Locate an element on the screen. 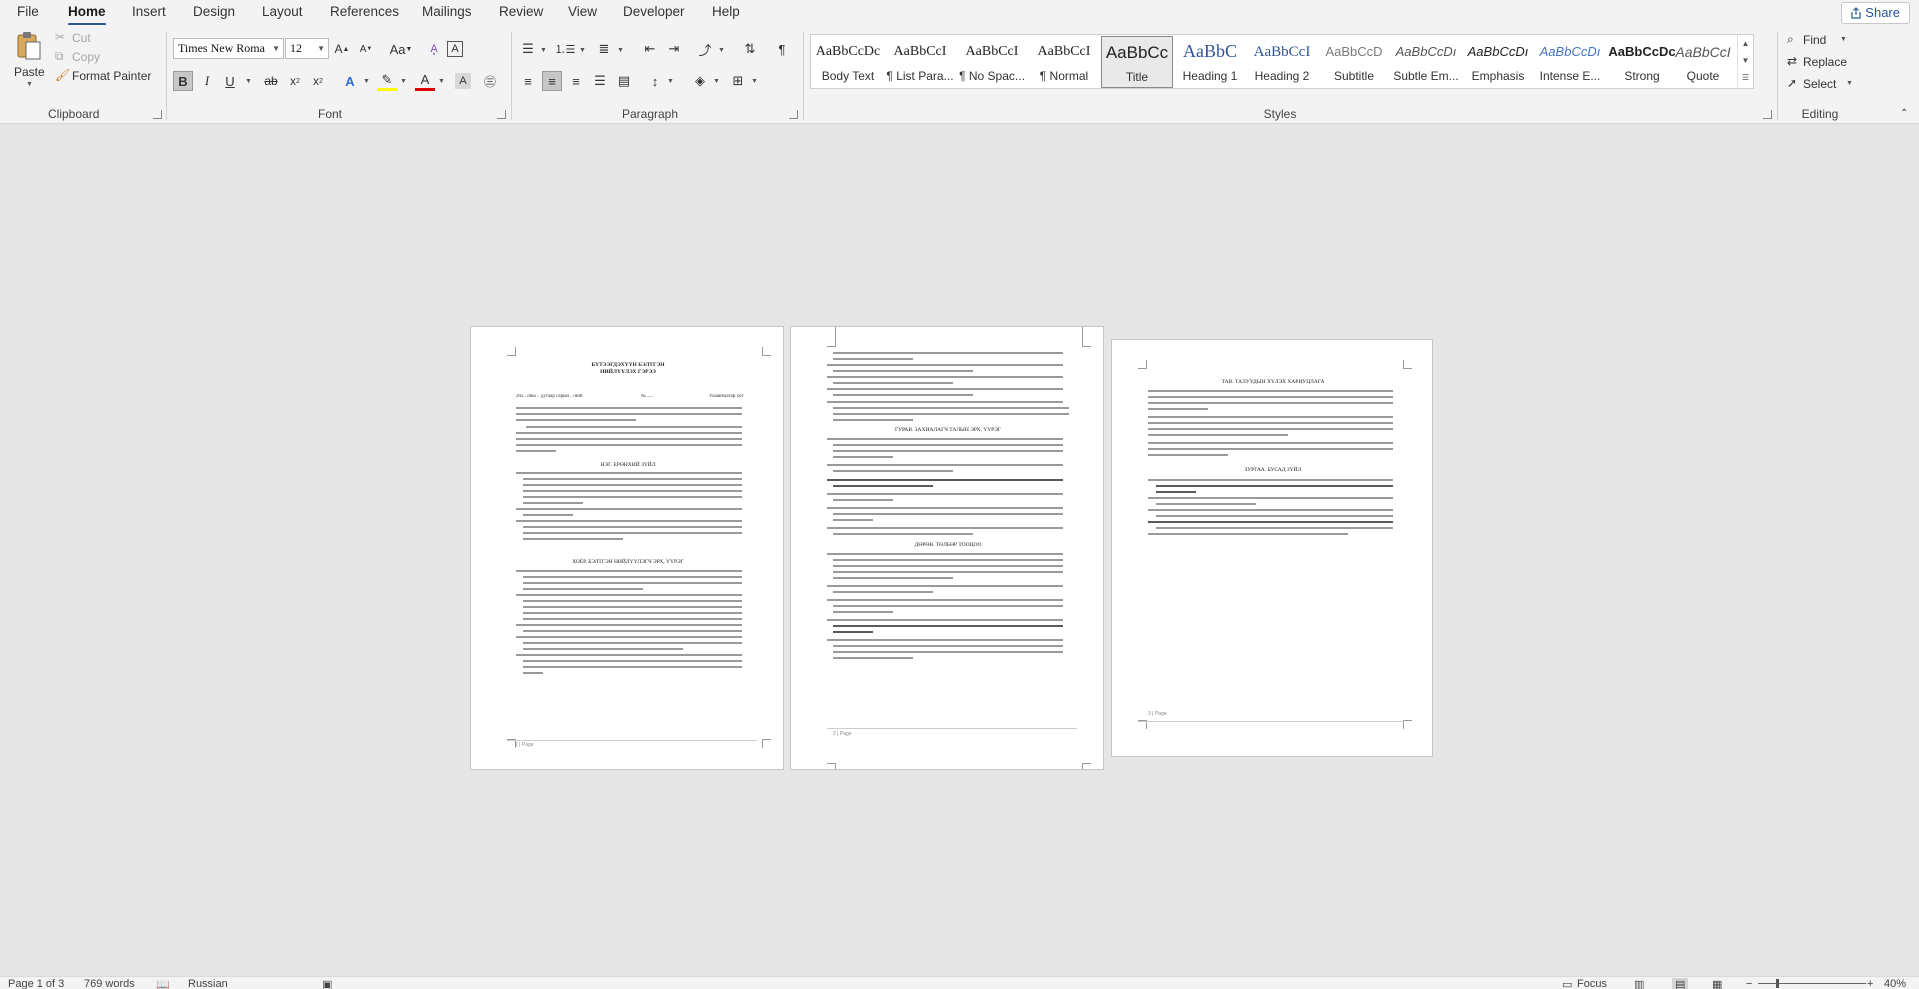 The width and height of the screenshot is (1919, 989). paragraph-launcher-icon is located at coordinates (793, 114).